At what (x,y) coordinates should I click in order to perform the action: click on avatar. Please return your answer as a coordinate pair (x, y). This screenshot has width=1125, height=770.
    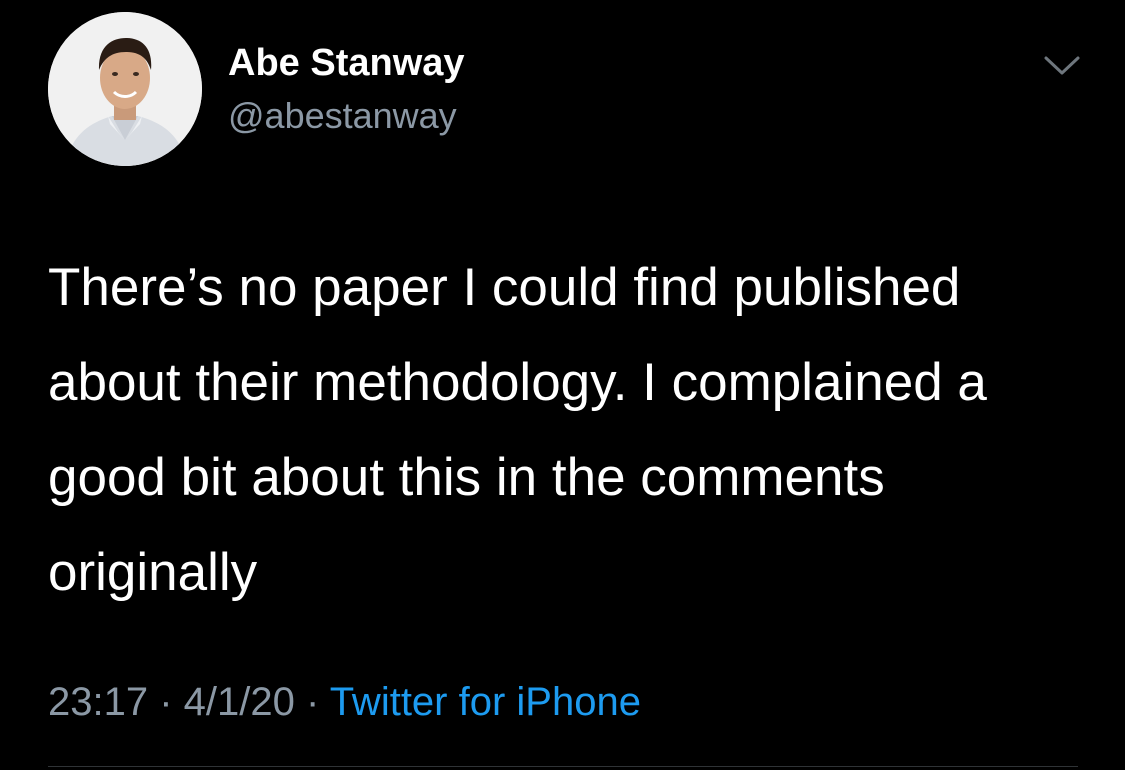
    Looking at the image, I should click on (125, 89).